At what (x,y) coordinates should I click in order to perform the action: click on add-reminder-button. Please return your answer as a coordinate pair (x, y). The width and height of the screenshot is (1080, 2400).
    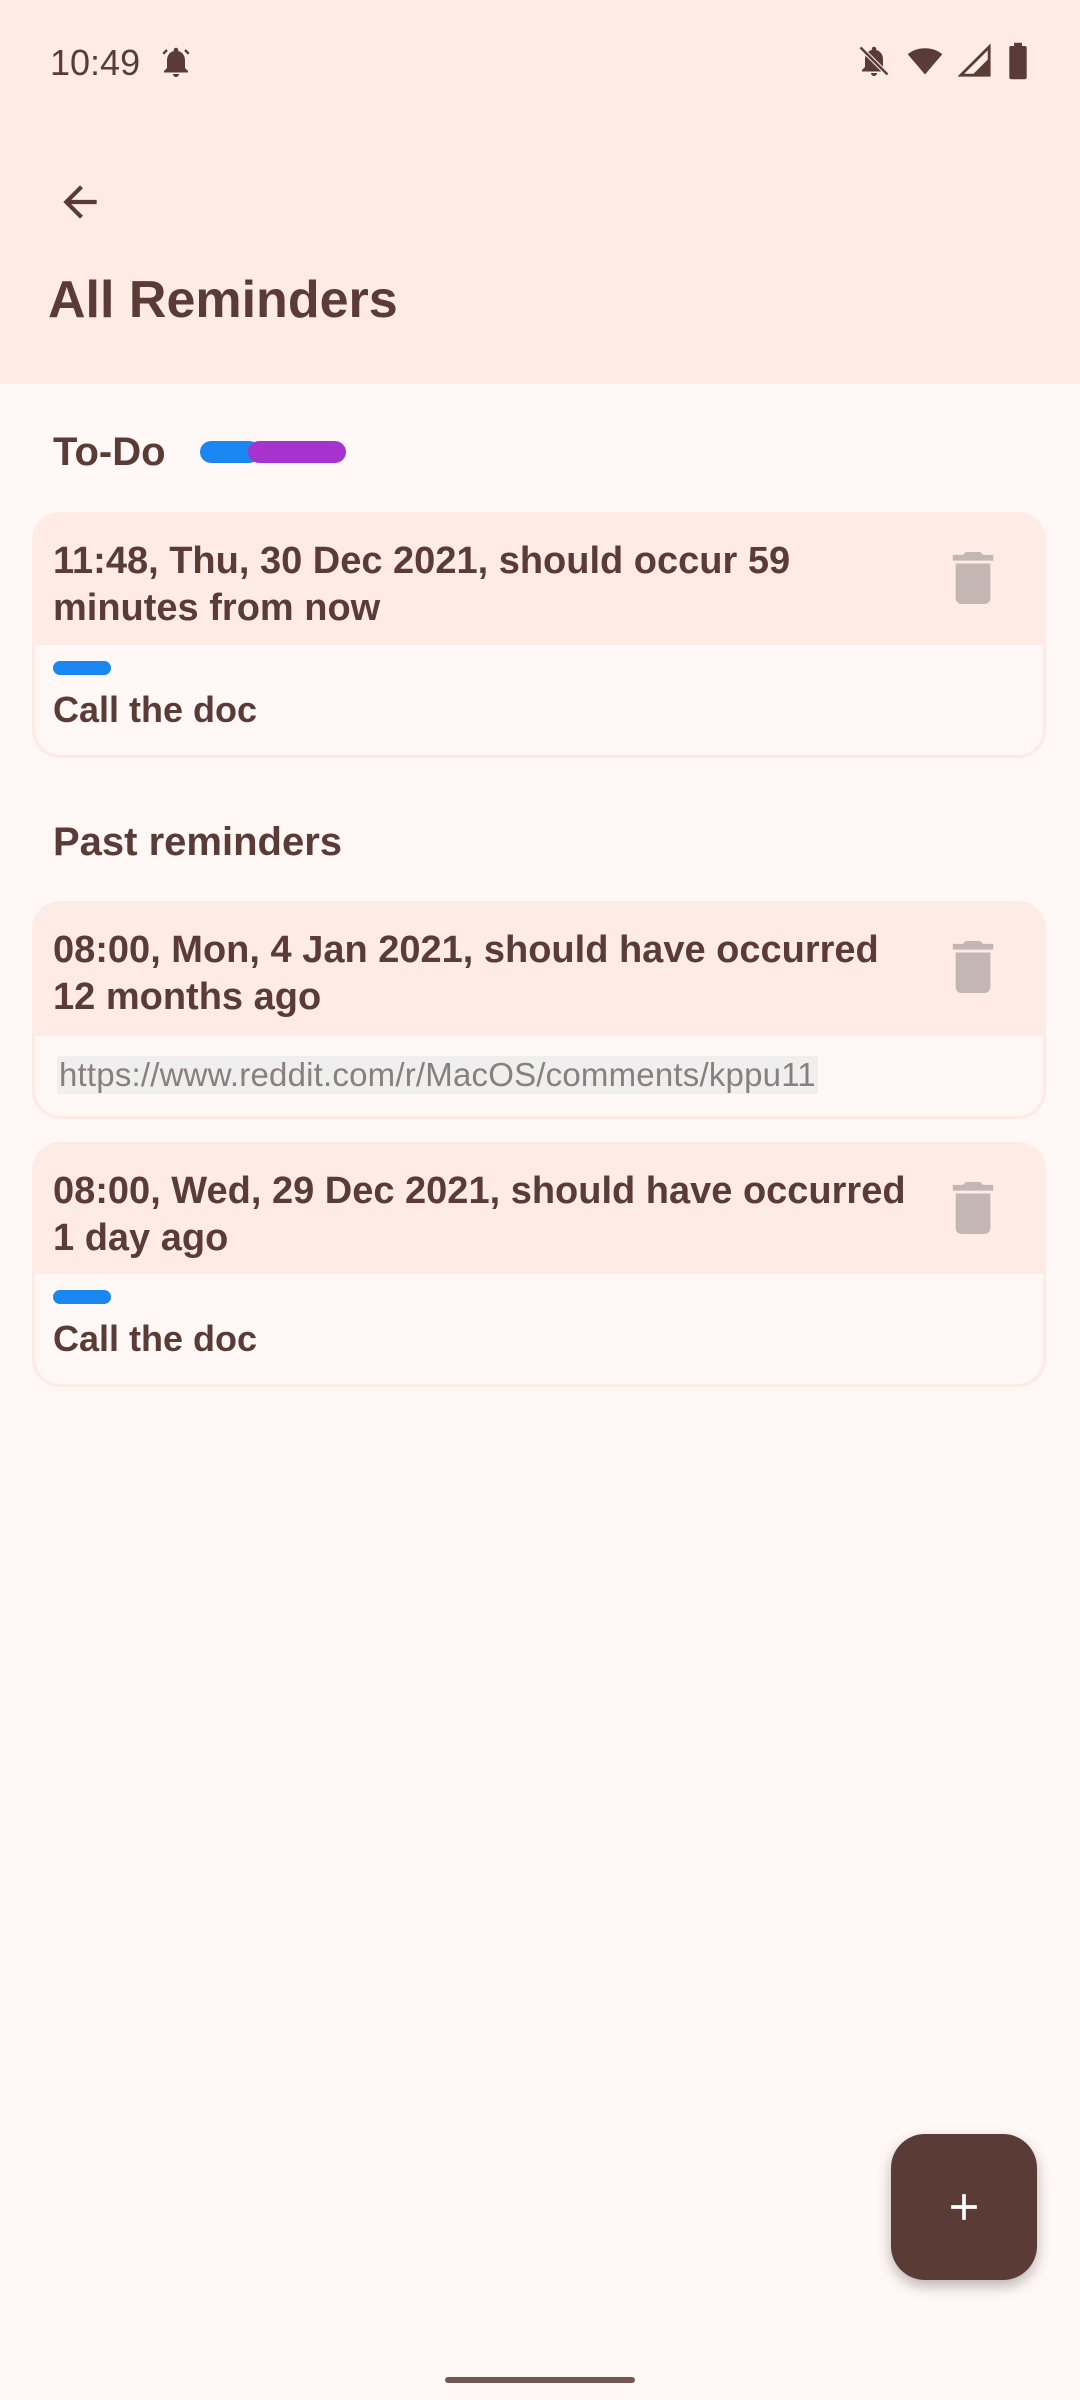
    Looking at the image, I should click on (964, 2207).